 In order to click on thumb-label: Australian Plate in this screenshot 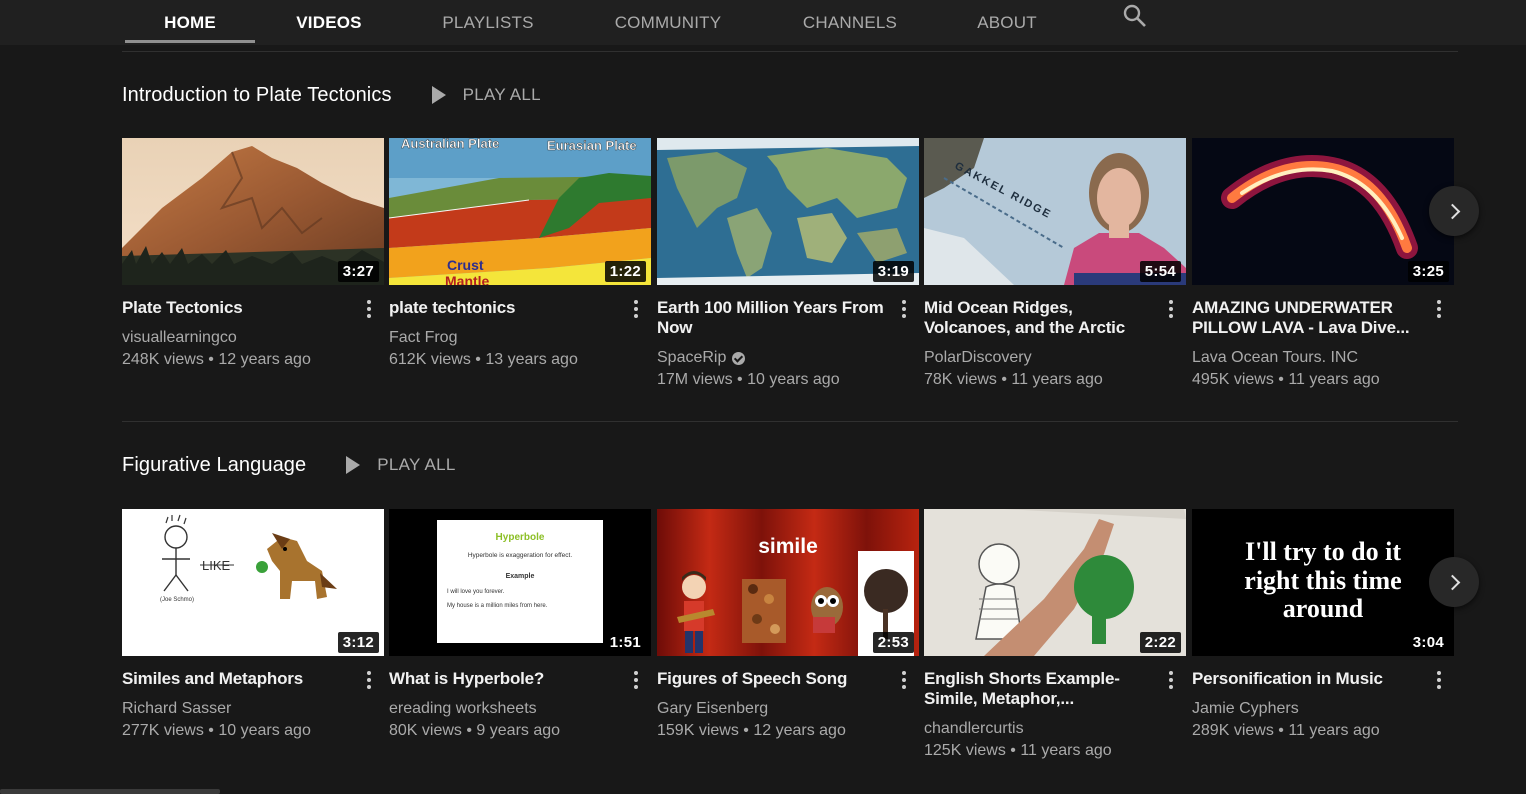, I will do `click(450, 144)`.